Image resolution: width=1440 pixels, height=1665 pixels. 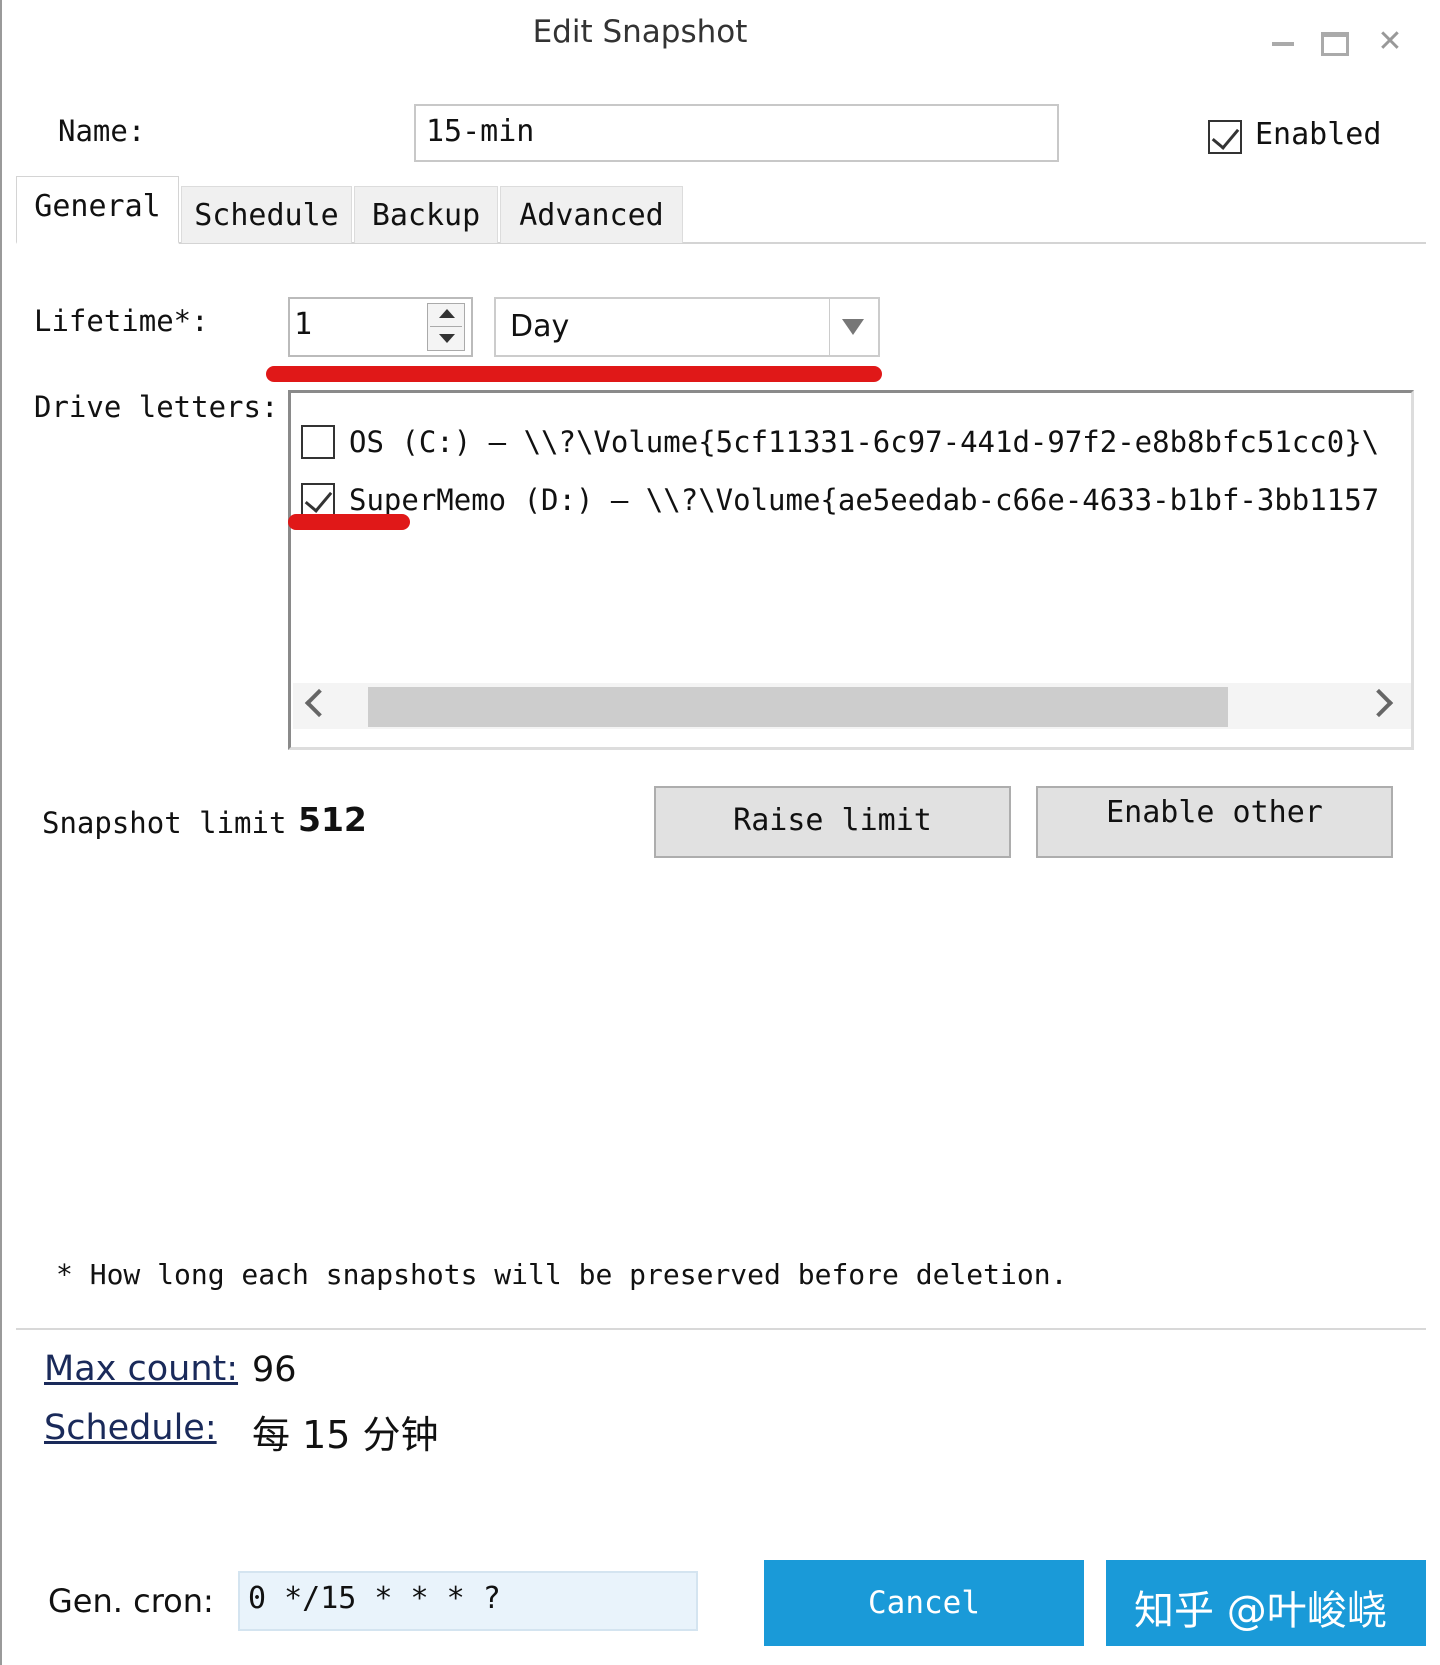 What do you see at coordinates (97, 210) in the screenshot?
I see `tab-general: General` at bounding box center [97, 210].